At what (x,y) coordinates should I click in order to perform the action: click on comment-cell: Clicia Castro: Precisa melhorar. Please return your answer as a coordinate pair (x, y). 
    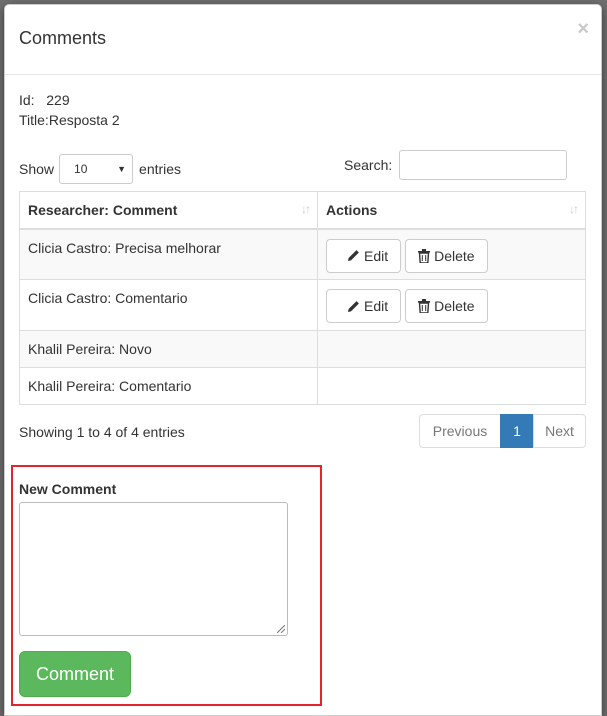
    Looking at the image, I should click on (168, 254).